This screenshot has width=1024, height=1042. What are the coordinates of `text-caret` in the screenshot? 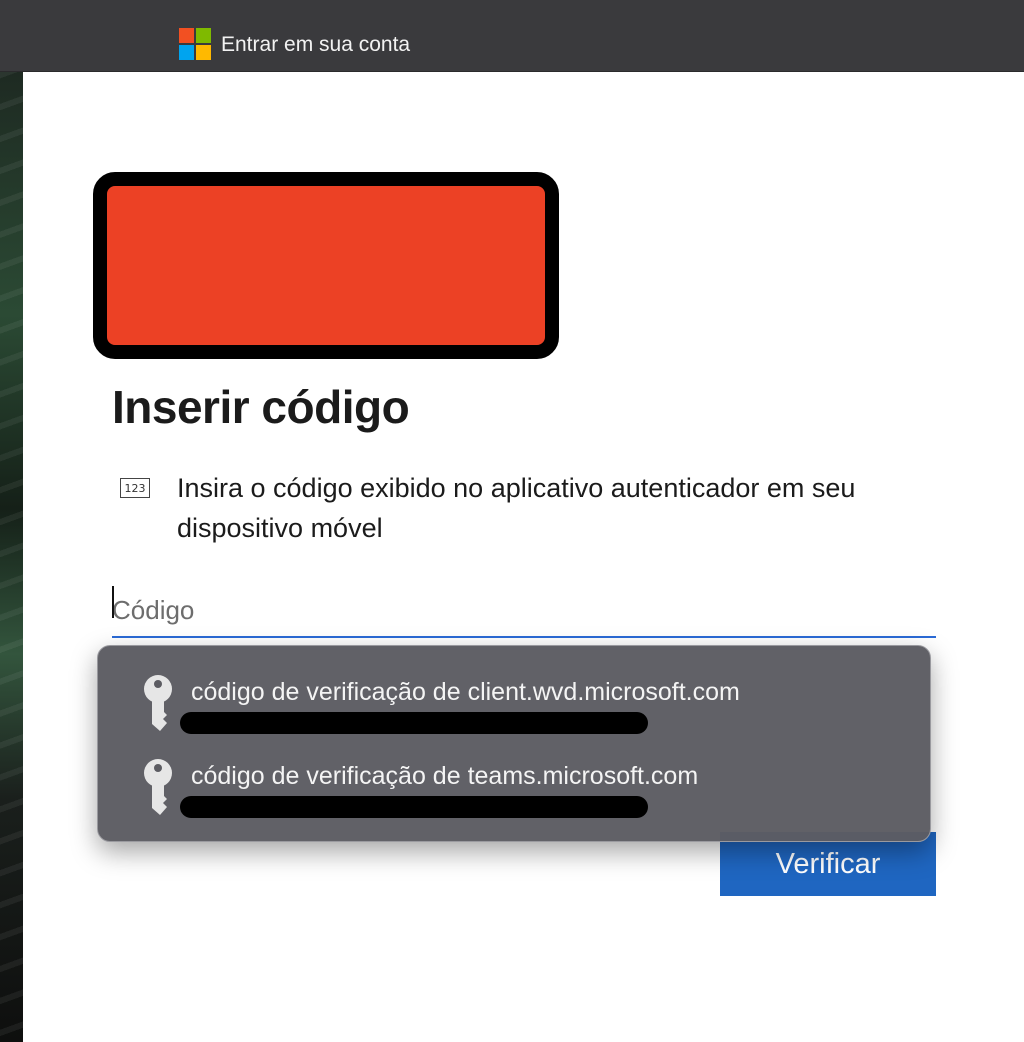 It's located at (113, 602).